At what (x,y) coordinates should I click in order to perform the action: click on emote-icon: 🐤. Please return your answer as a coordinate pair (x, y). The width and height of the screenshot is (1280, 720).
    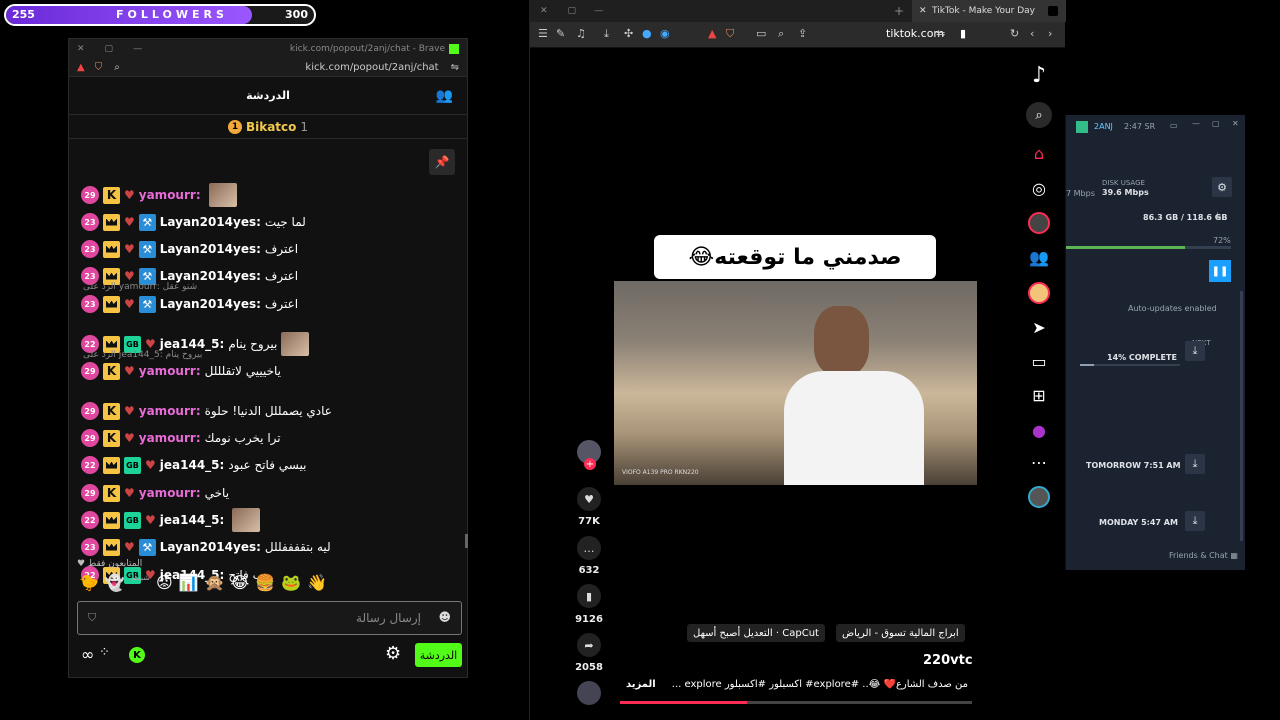
    Looking at the image, I should click on (89, 585).